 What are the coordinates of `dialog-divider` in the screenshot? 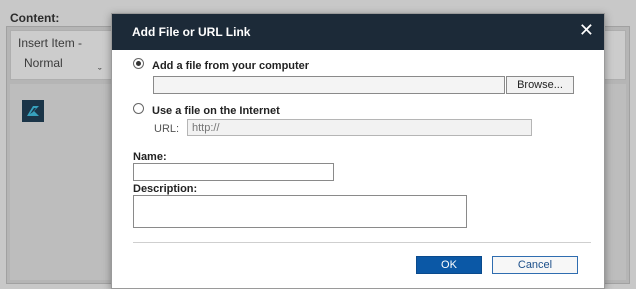 It's located at (362, 242).